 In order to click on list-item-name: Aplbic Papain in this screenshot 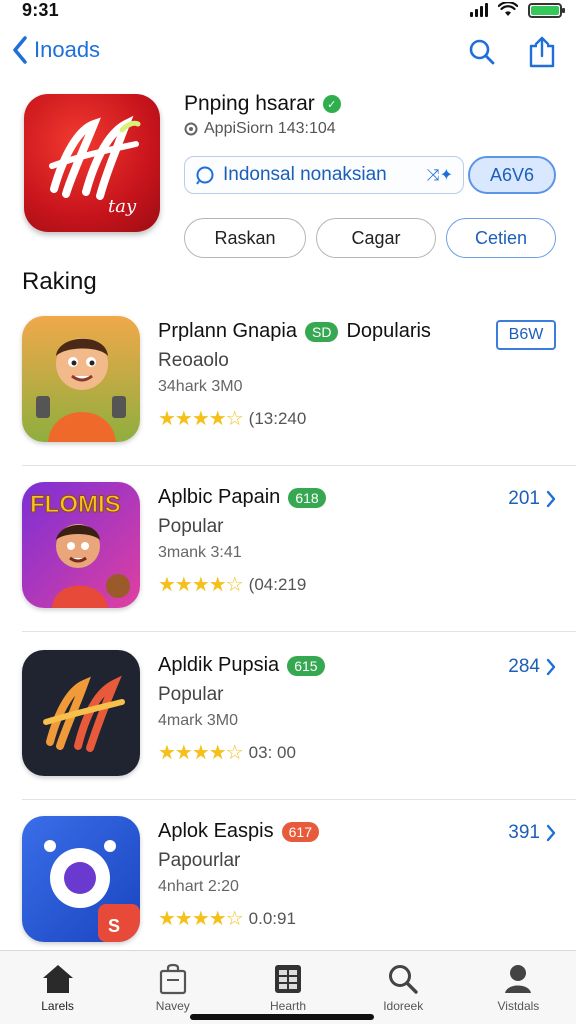, I will do `click(219, 497)`.